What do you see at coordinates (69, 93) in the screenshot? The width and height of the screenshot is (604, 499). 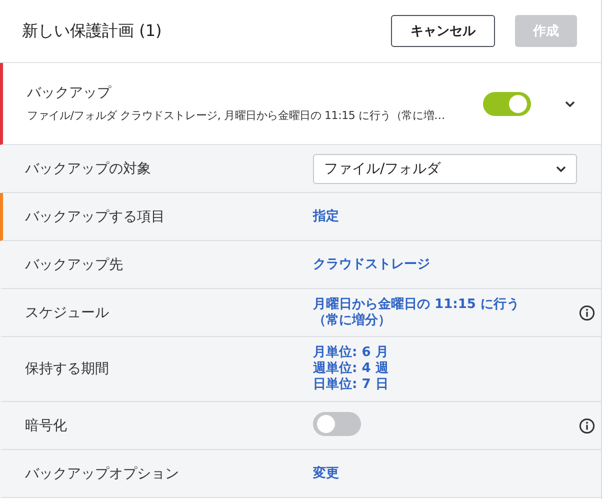 I see `section-title: バックアップ` at bounding box center [69, 93].